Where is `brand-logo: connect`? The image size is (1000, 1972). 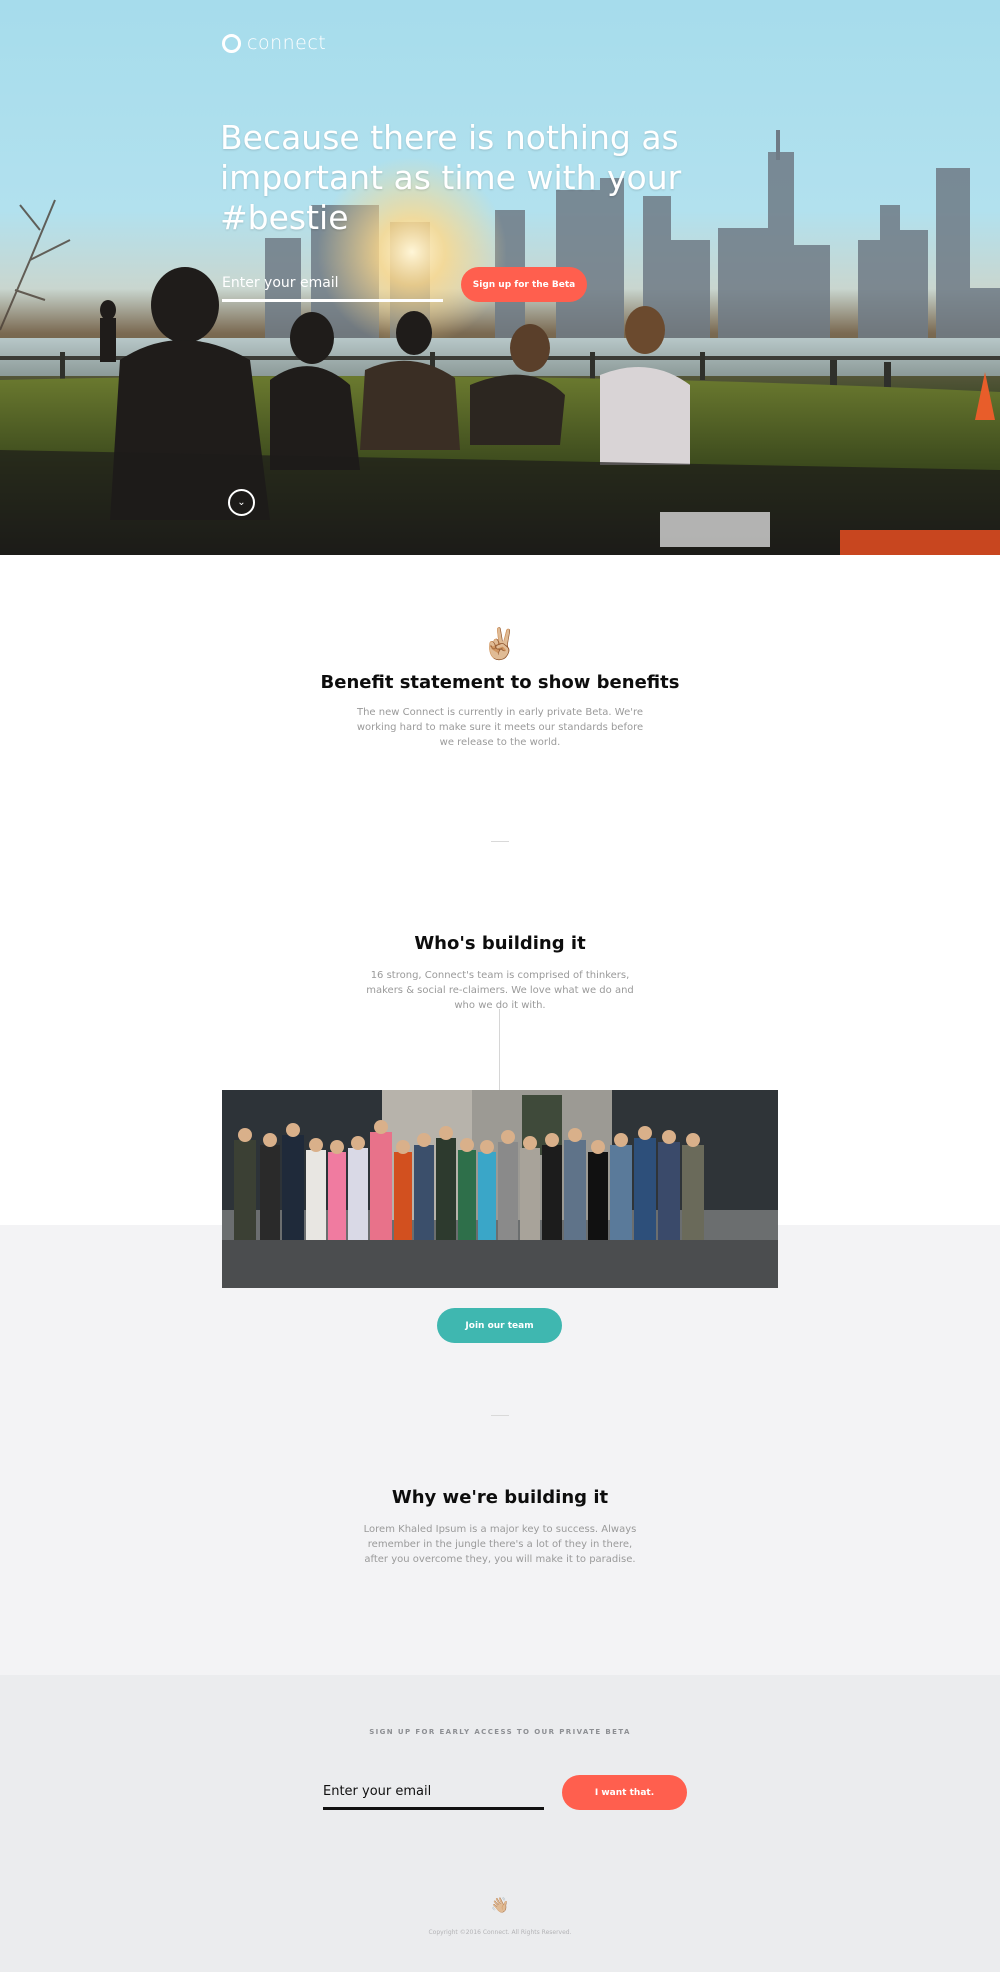
brand-logo: connect is located at coordinates (274, 43).